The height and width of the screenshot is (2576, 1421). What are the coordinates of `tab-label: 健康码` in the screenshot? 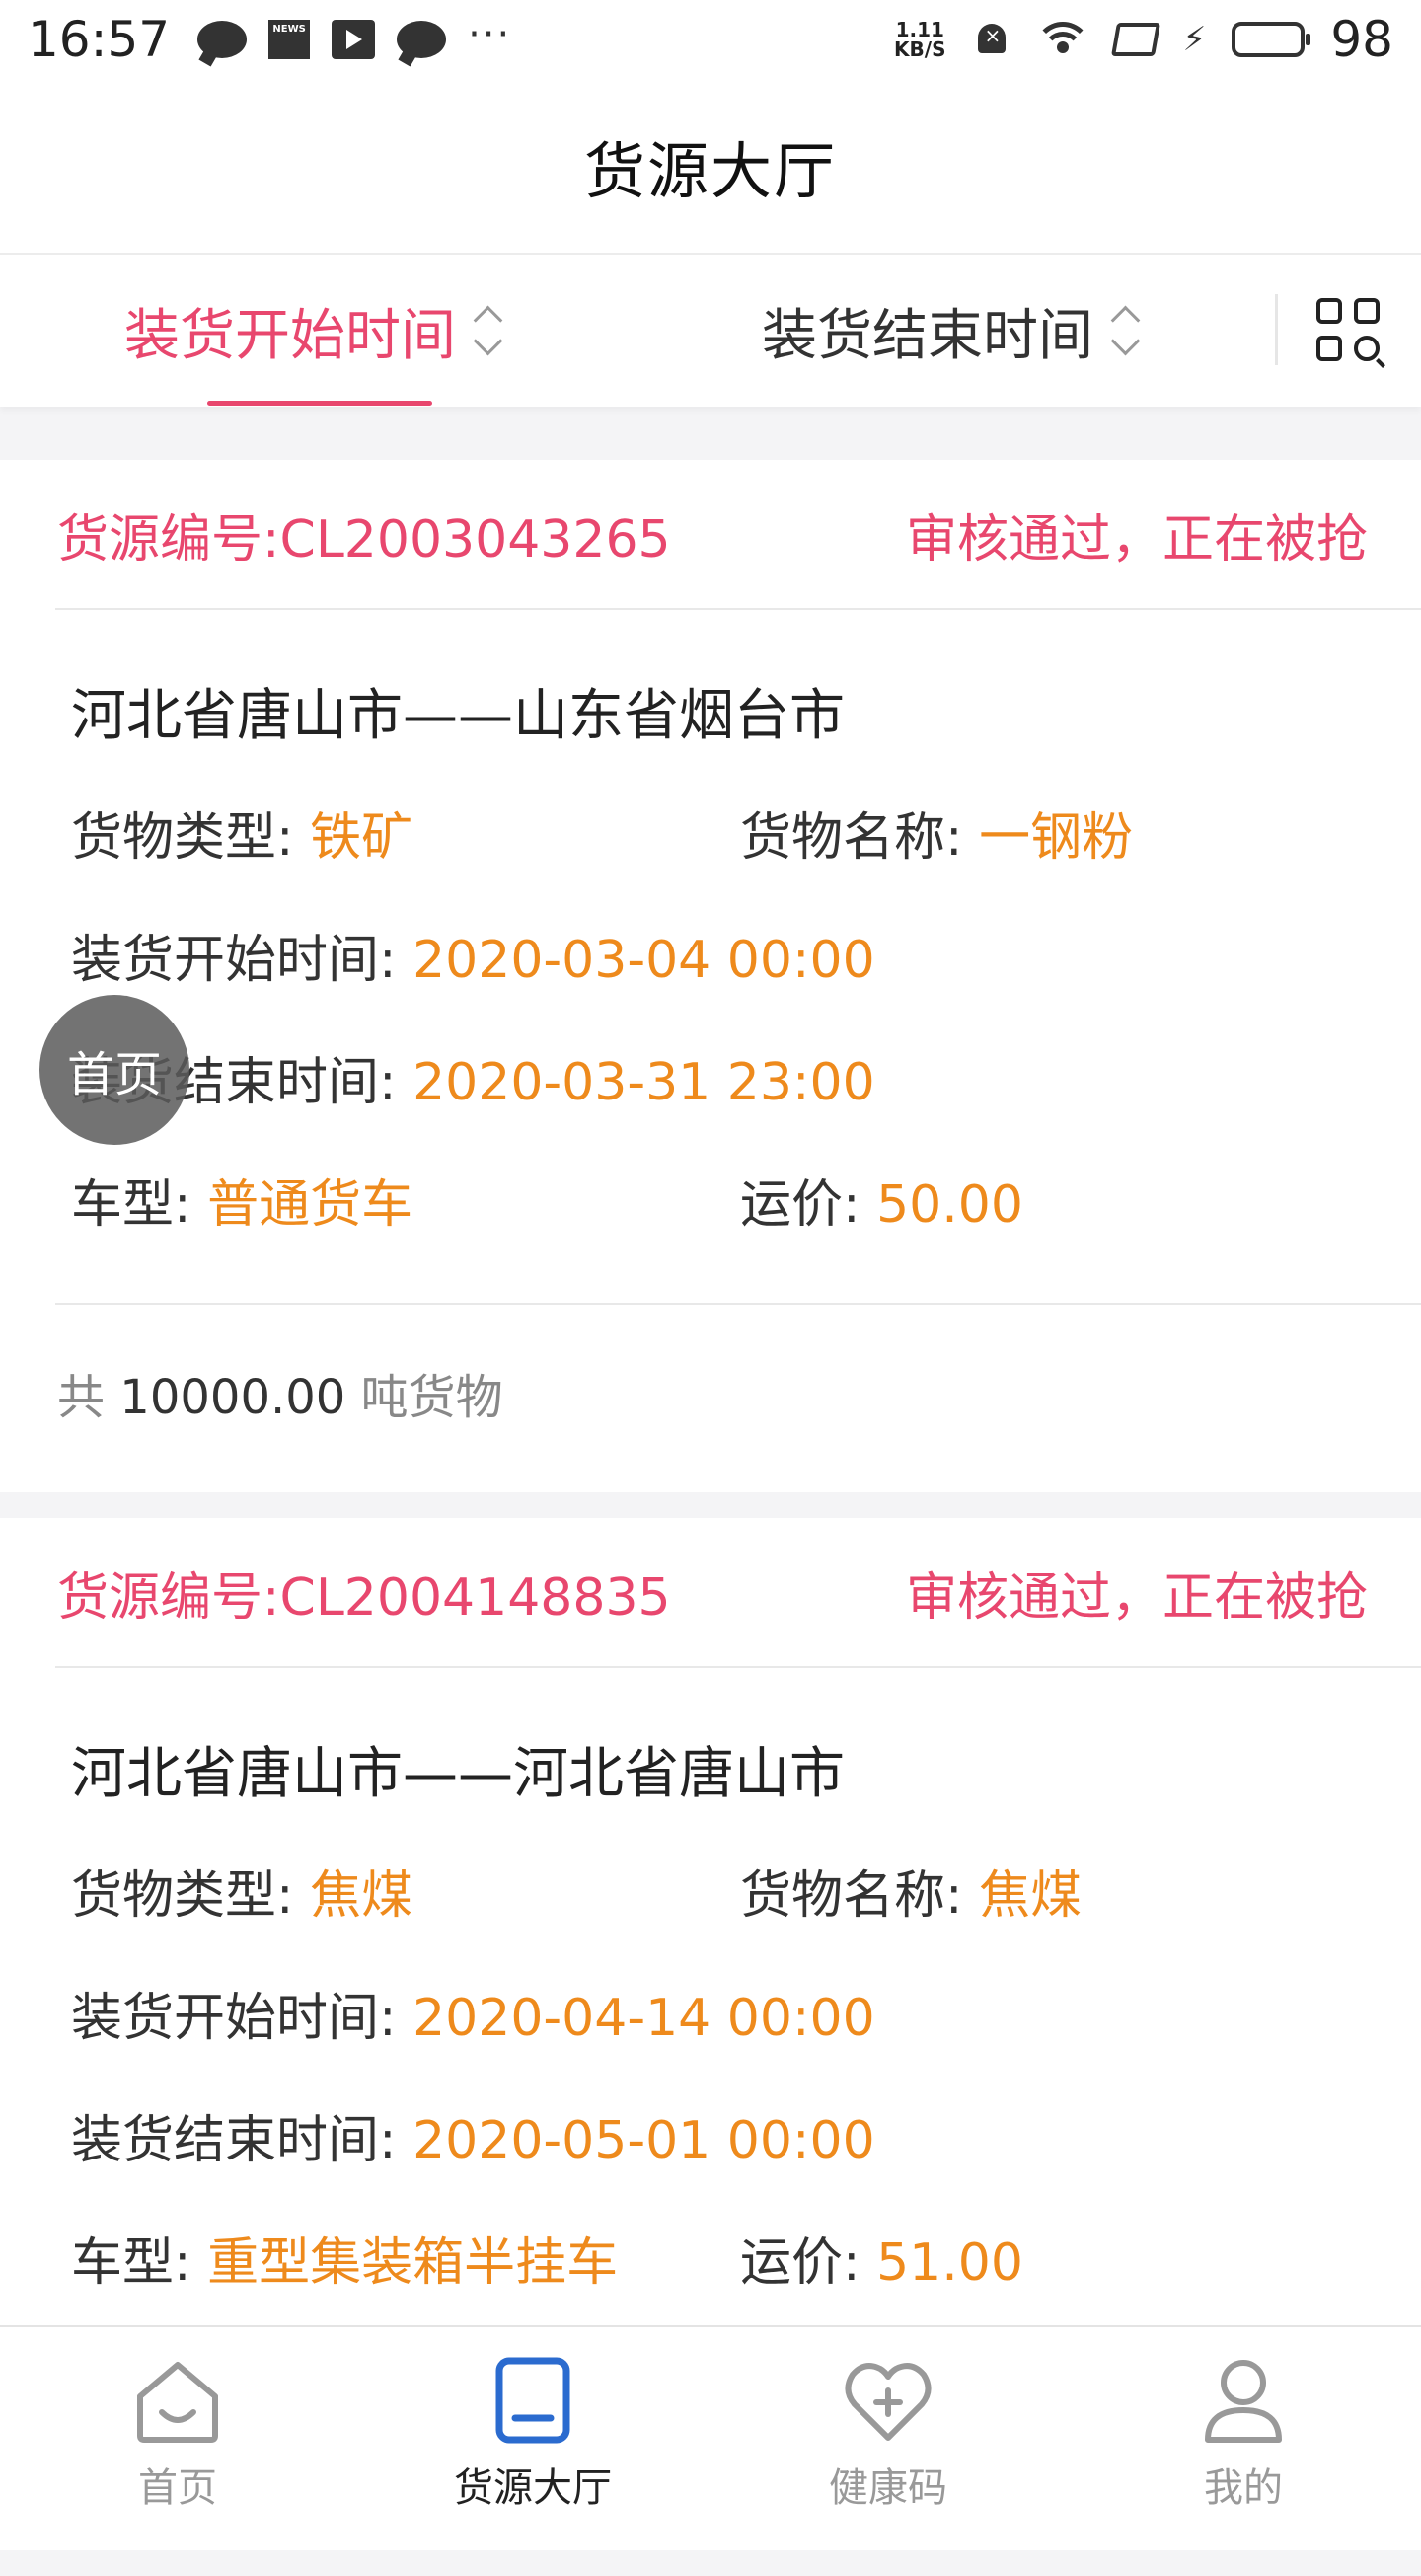 It's located at (888, 2488).